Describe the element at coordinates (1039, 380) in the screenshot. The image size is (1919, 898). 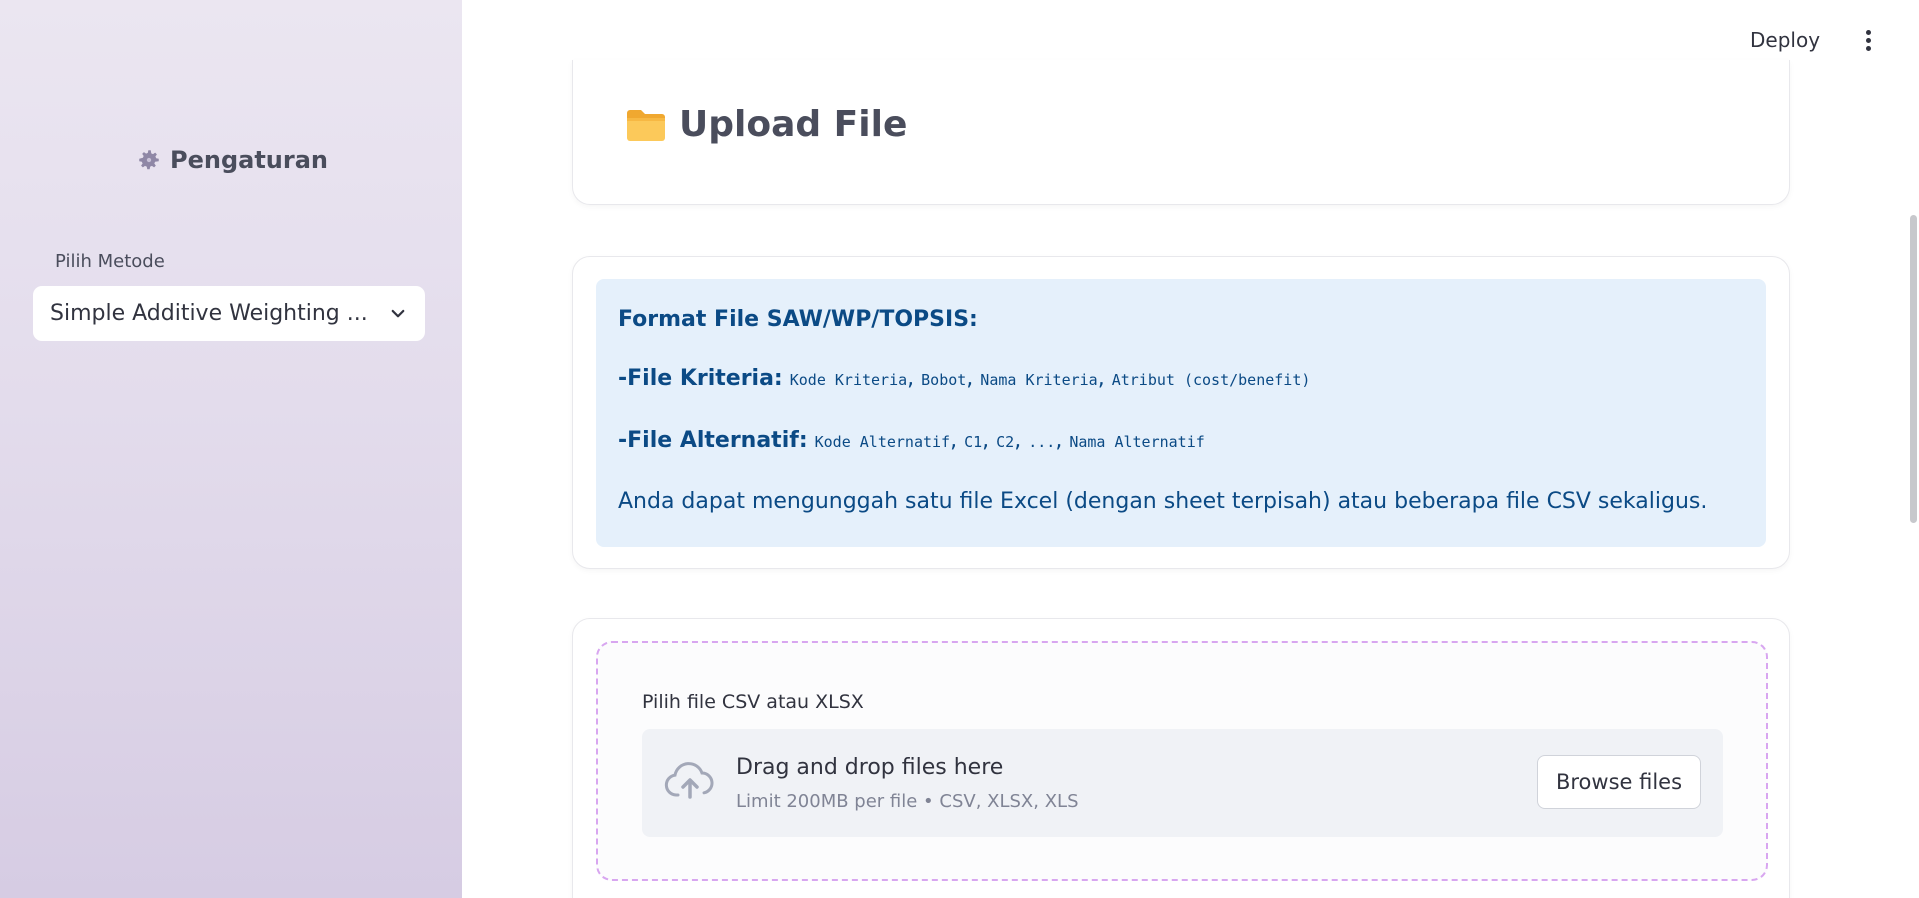
I see `kriteria-col: Nama Kriteria` at that location.